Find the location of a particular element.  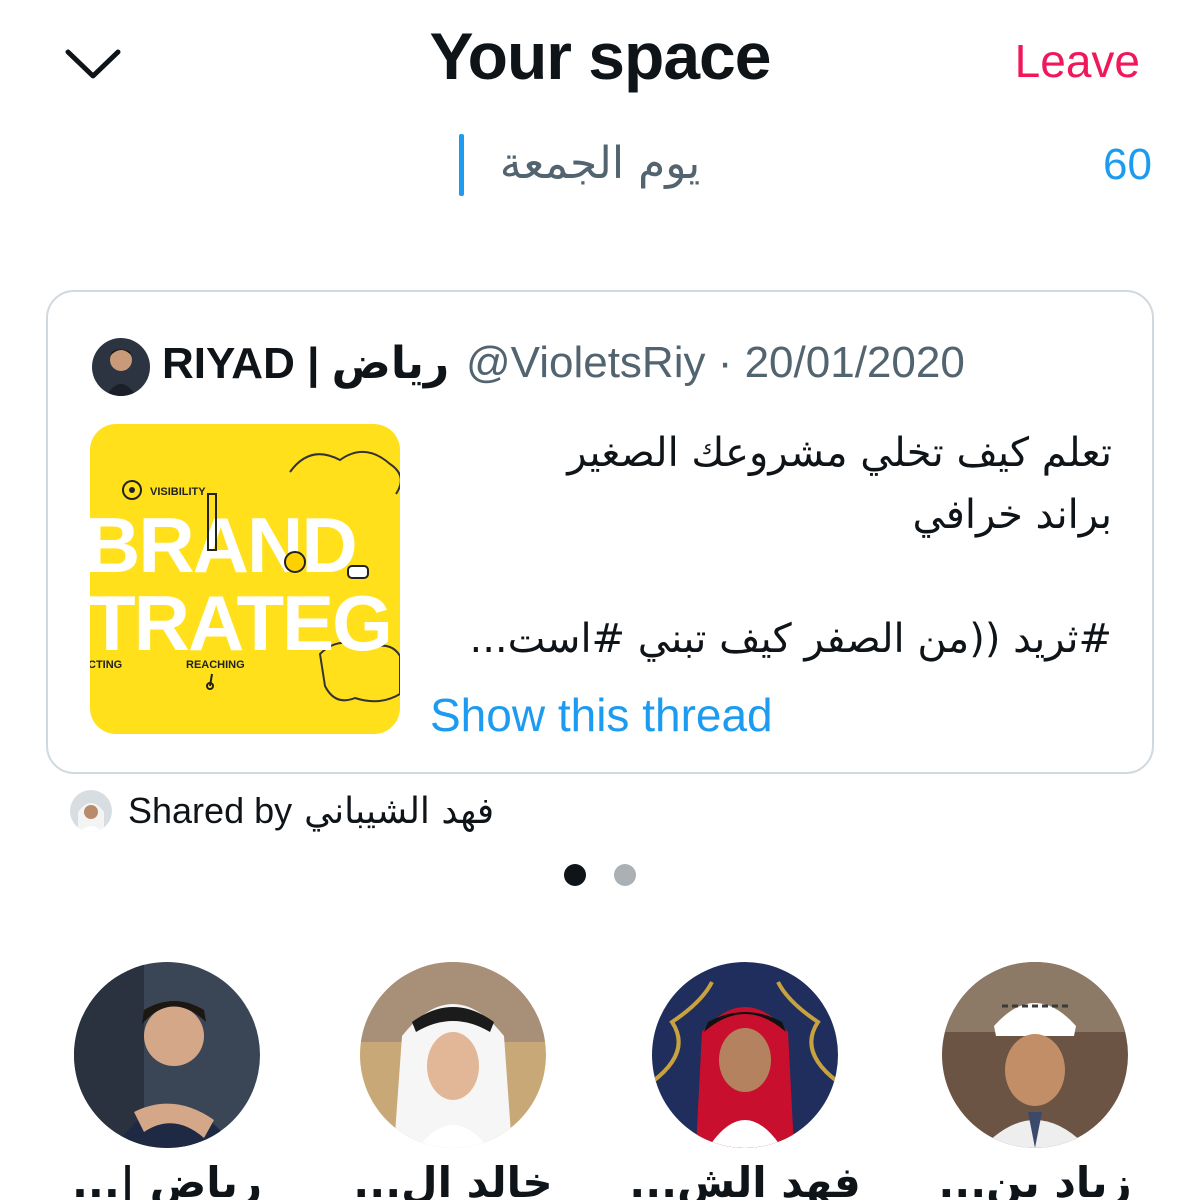

thumb-tag-visibility: VISIBILITY is located at coordinates (178, 492).